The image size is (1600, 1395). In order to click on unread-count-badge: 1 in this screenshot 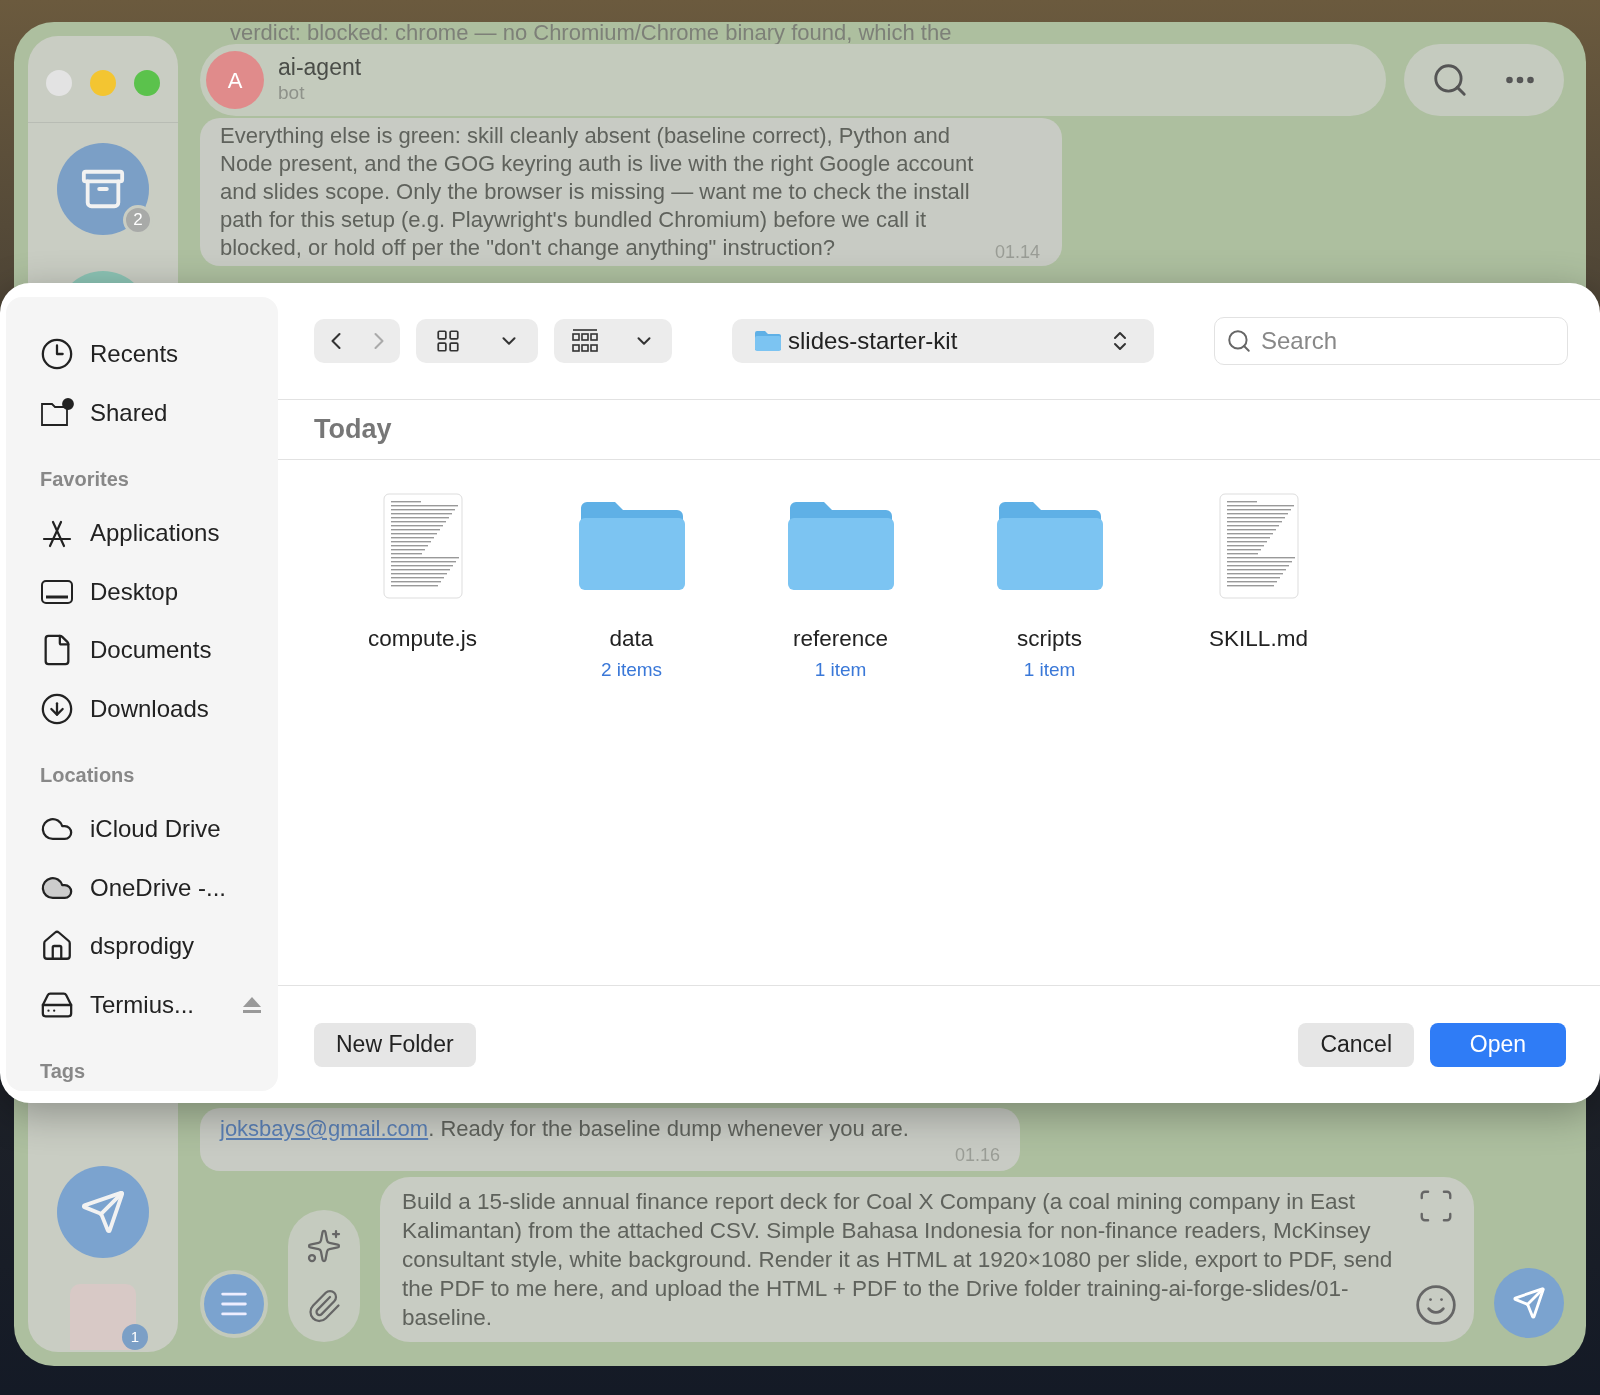, I will do `click(135, 1337)`.